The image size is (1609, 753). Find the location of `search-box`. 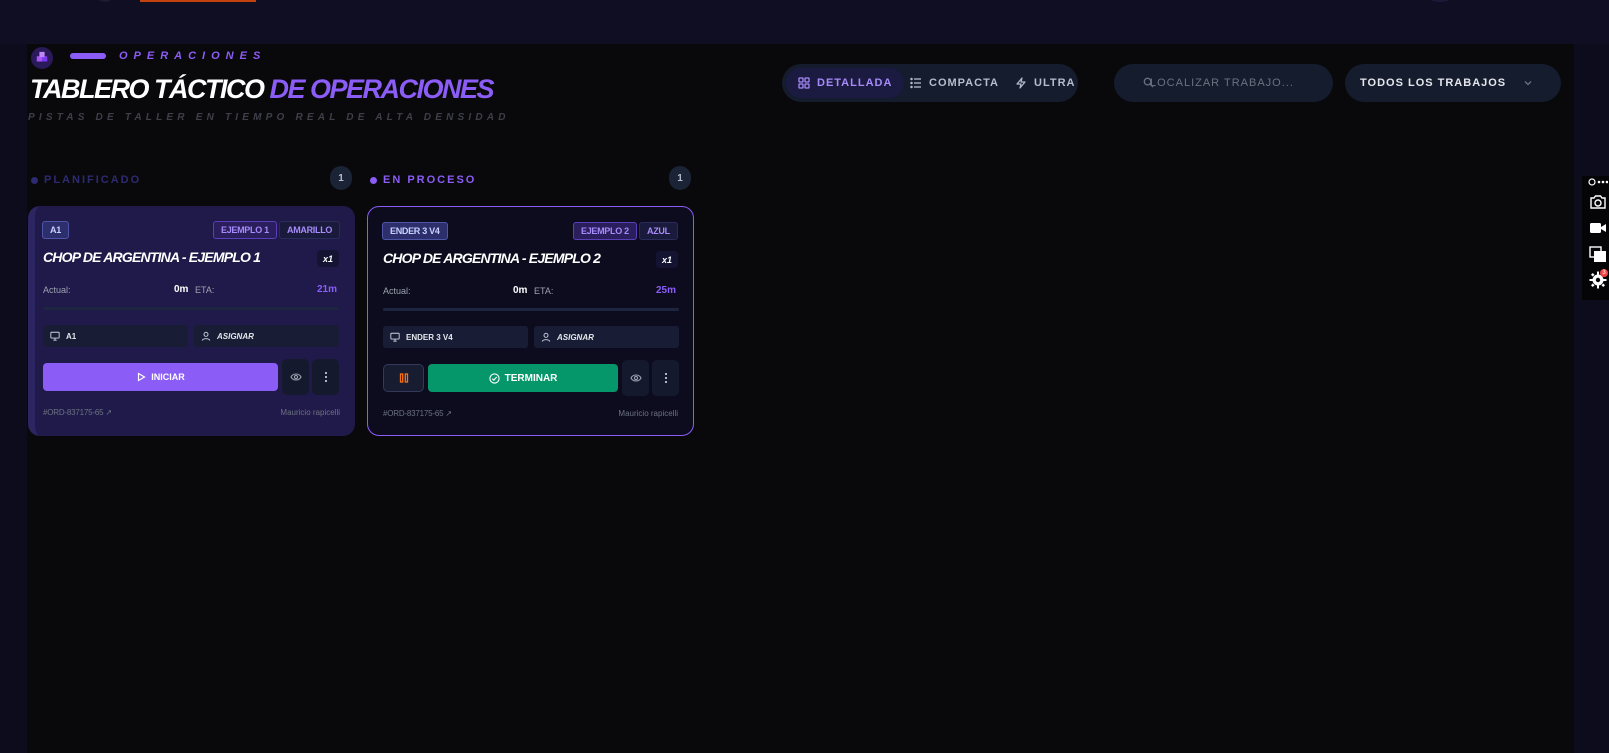

search-box is located at coordinates (1223, 83).